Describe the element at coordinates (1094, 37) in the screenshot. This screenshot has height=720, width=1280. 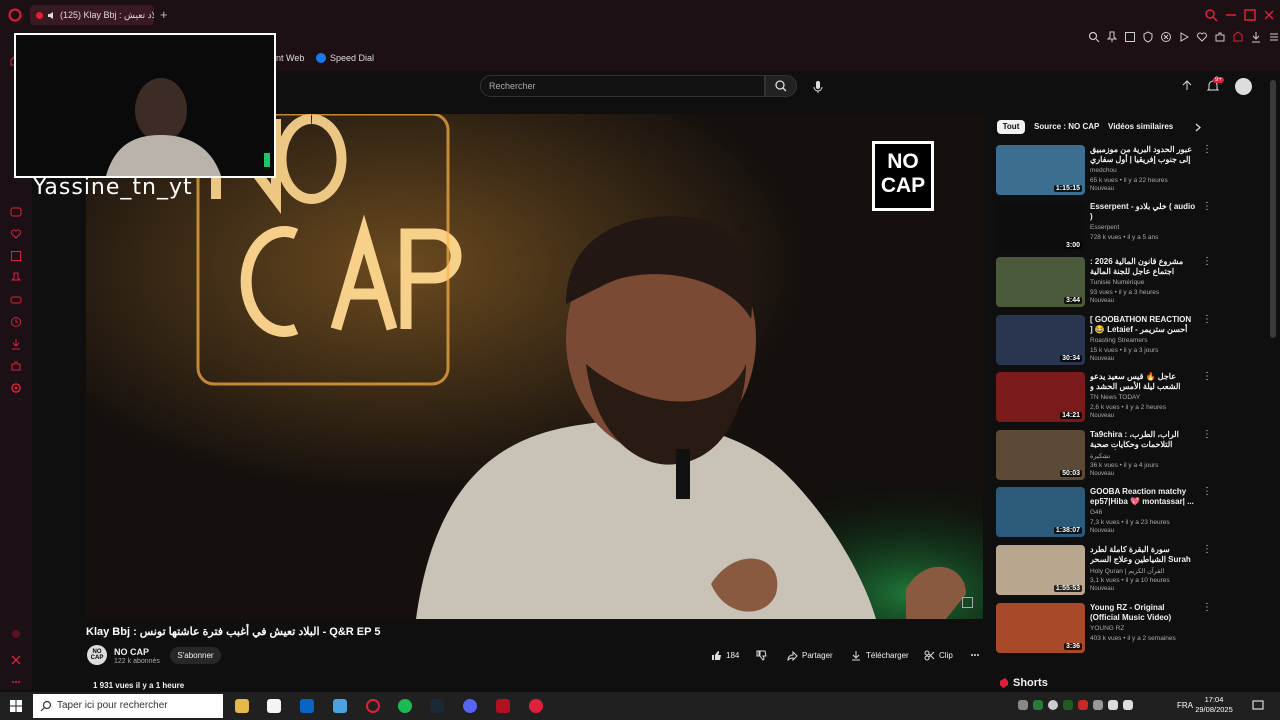
I see `zoom-icon` at that location.